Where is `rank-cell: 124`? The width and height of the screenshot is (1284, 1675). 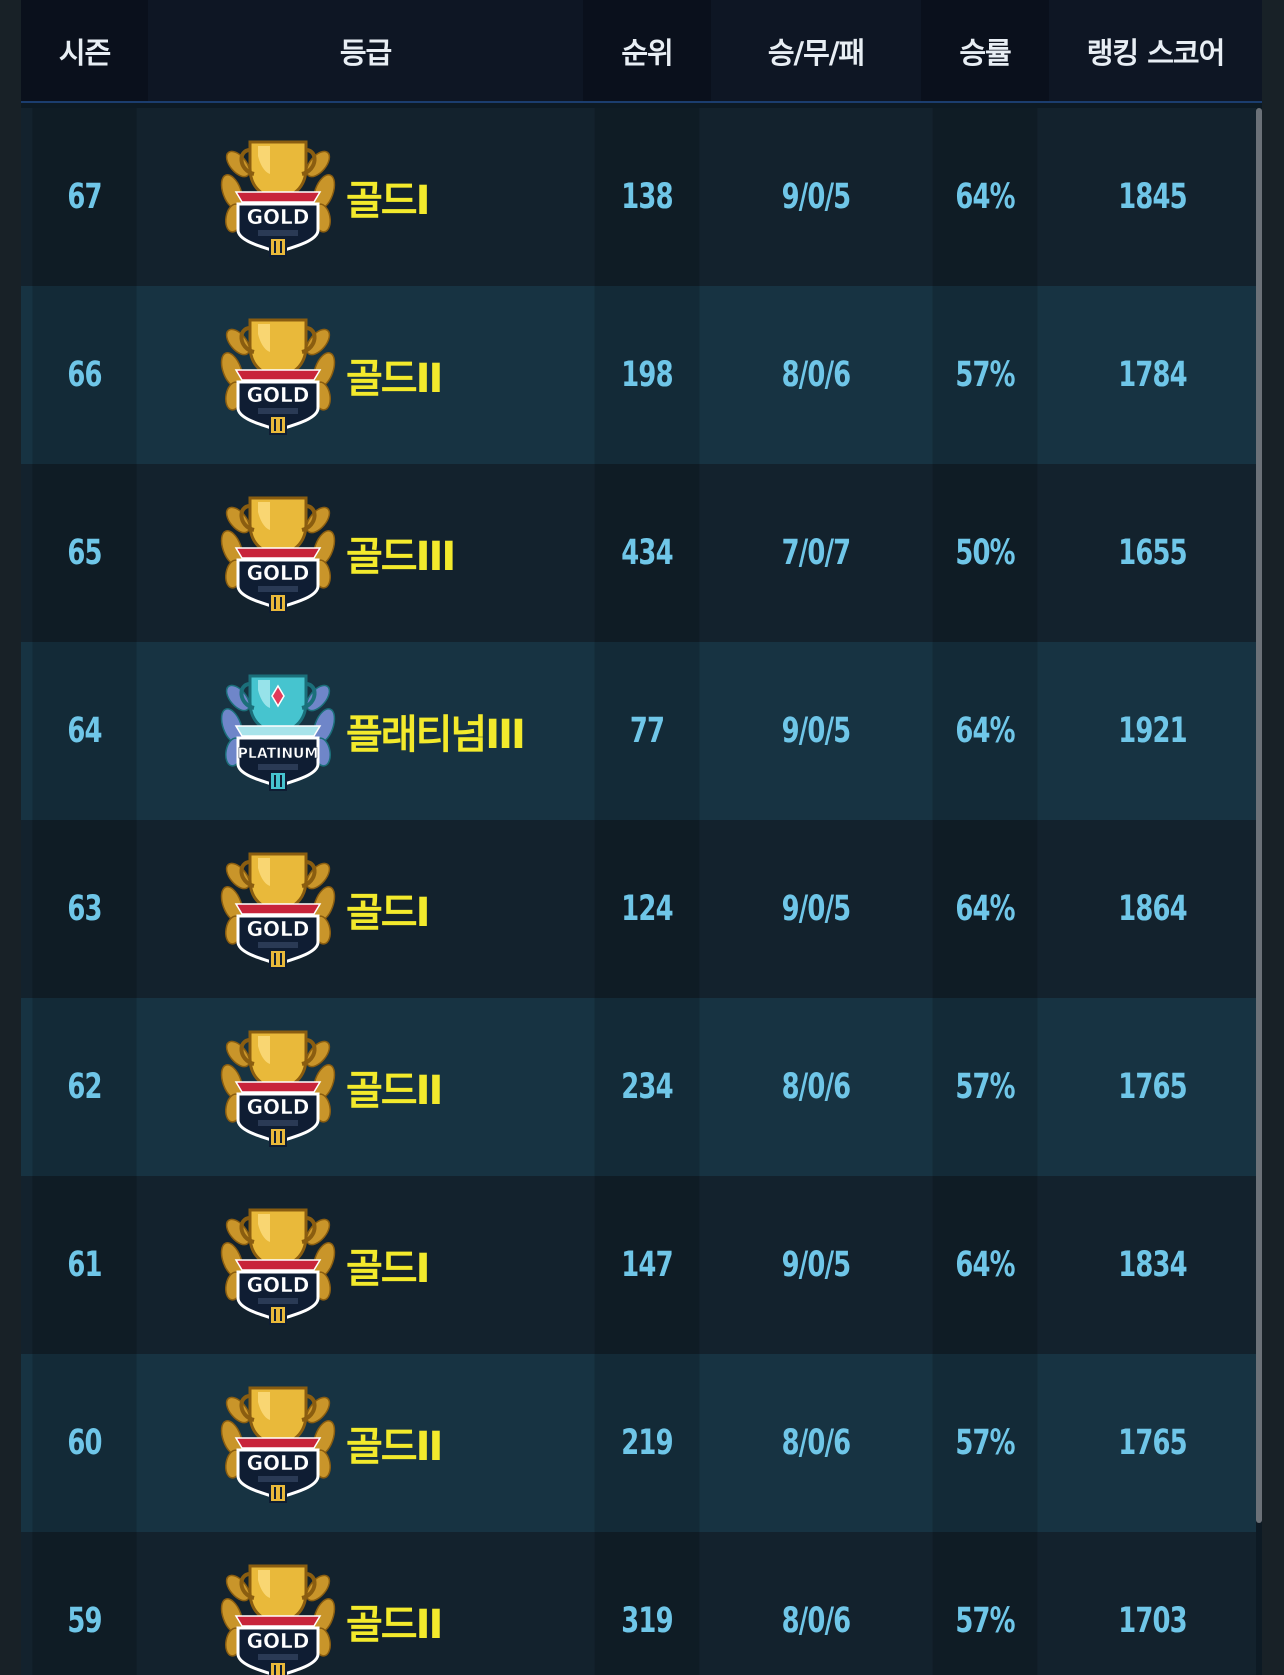
rank-cell: 124 is located at coordinates (647, 909).